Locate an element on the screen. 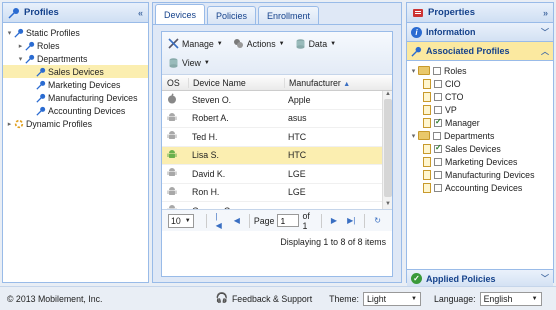 Image resolution: width=556 pixels, height=310 pixels. tab-devices: Devices is located at coordinates (180, 14).